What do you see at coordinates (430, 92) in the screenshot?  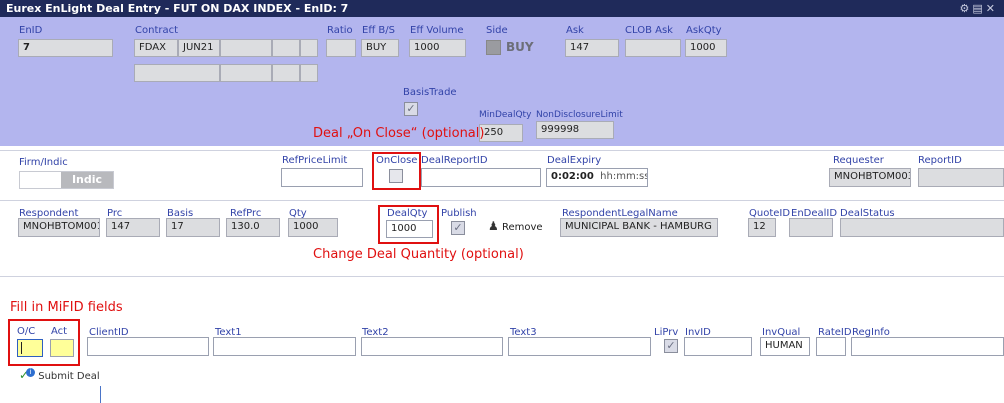 I see `basistrade-label: BasisTrade` at bounding box center [430, 92].